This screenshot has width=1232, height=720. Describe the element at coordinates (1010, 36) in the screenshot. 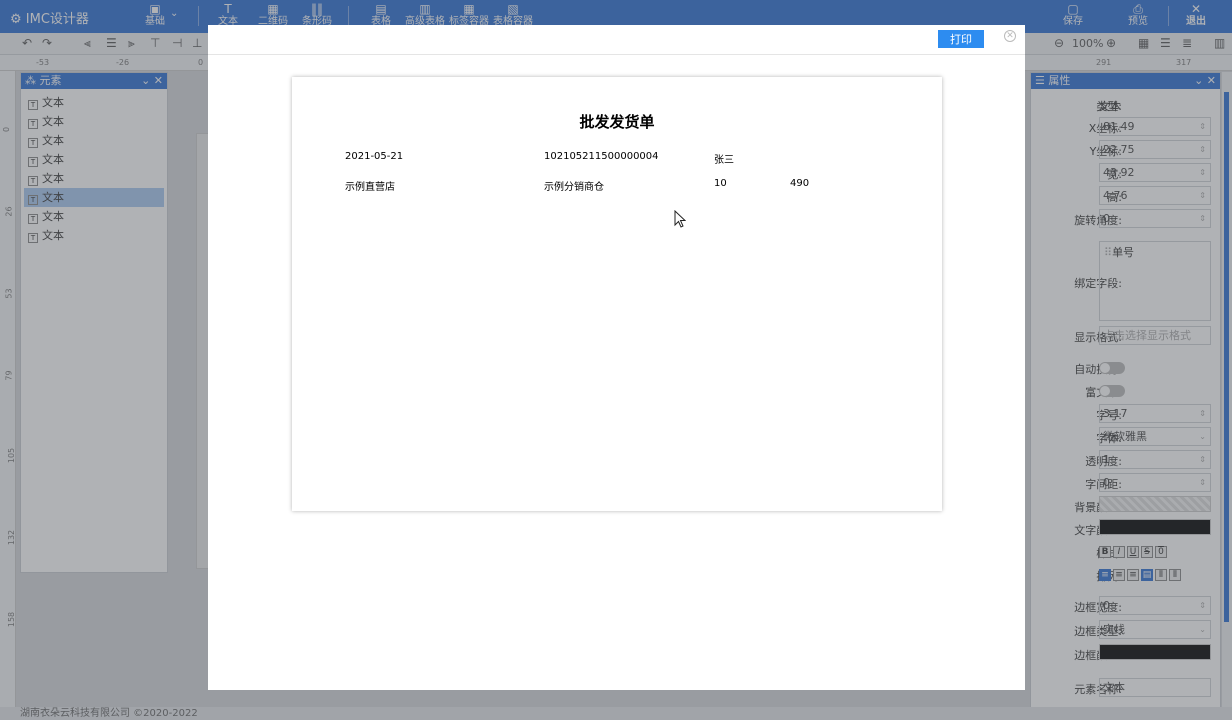

I see `close-icon: ✕` at that location.